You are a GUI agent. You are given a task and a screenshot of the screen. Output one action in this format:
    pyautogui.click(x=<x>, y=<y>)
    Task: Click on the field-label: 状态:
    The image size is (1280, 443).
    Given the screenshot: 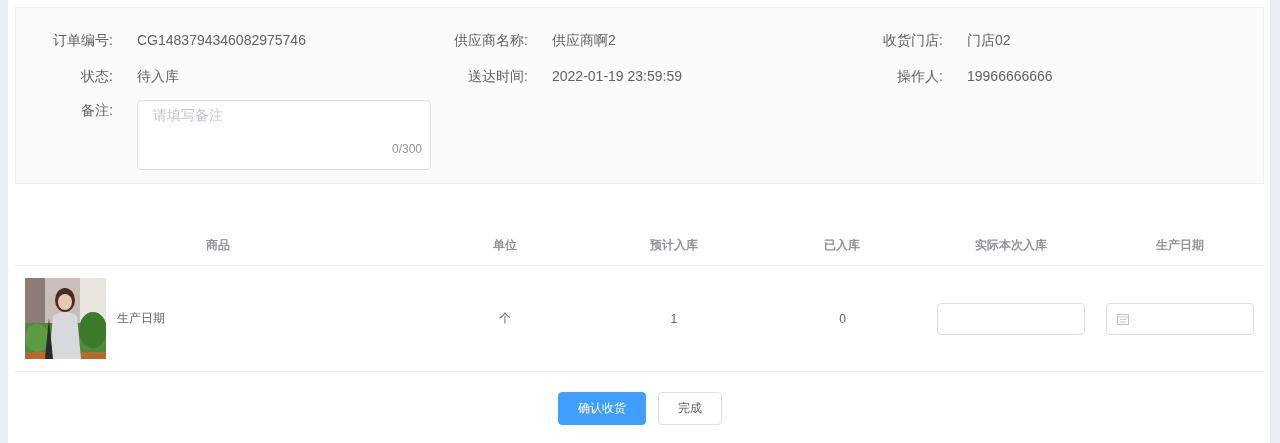 What is the action you would take?
    pyautogui.click(x=97, y=76)
    